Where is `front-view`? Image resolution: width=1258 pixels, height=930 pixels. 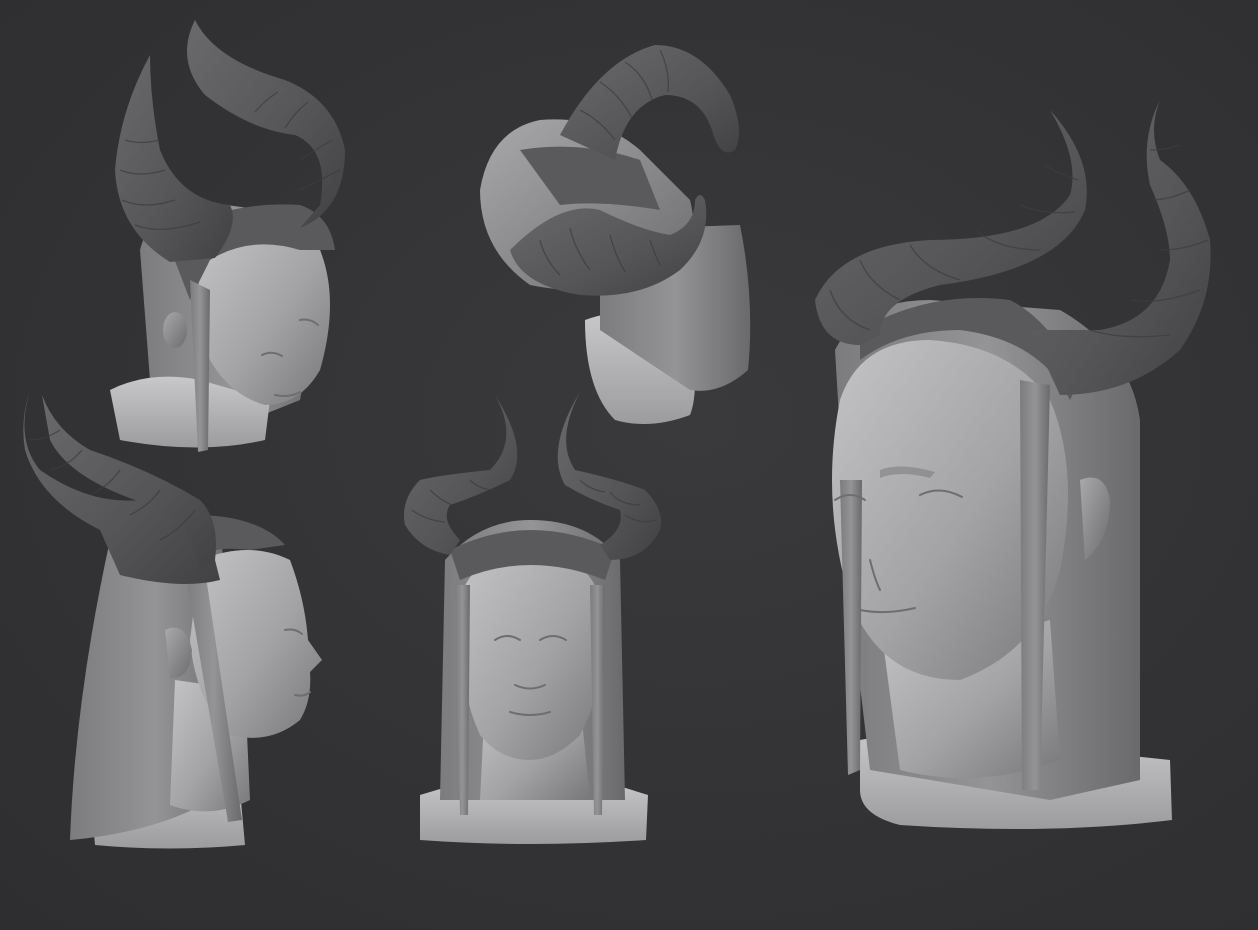
front-view is located at coordinates (532, 618).